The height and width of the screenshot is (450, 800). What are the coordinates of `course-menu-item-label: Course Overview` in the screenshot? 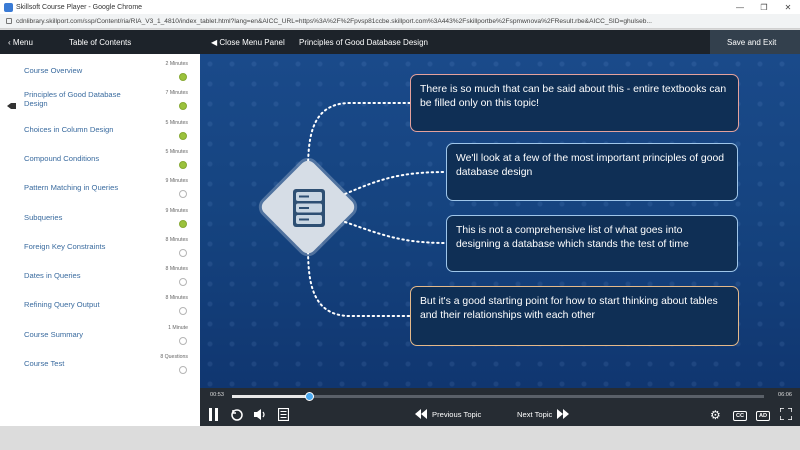 It's located at (53, 70).